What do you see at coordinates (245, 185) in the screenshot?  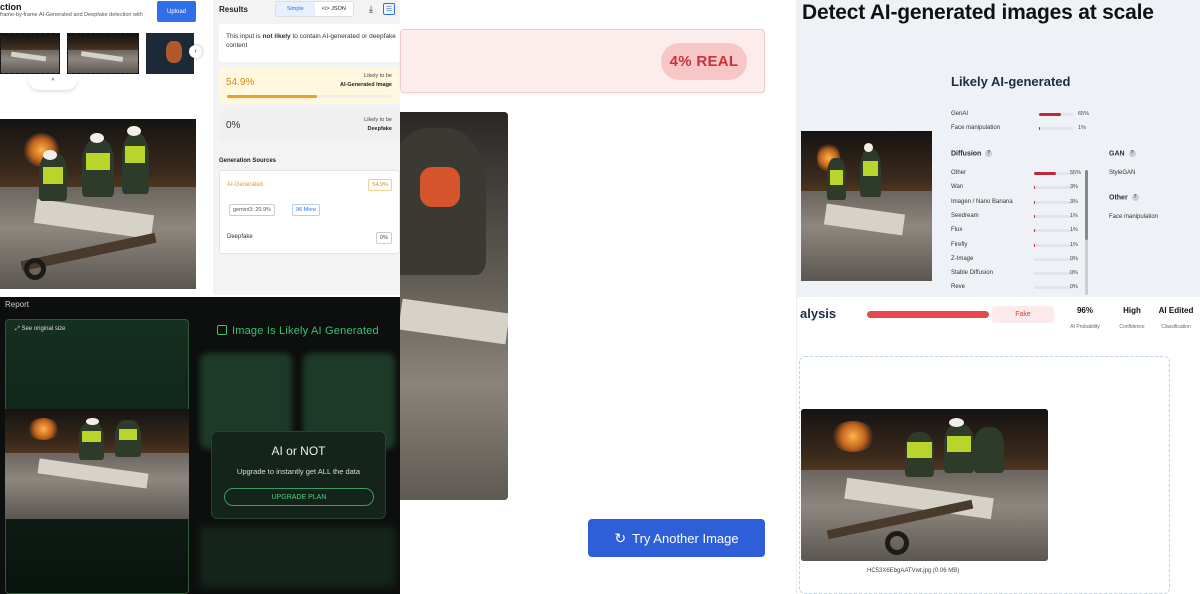 I see `source-ai-label: AI-Generated` at bounding box center [245, 185].